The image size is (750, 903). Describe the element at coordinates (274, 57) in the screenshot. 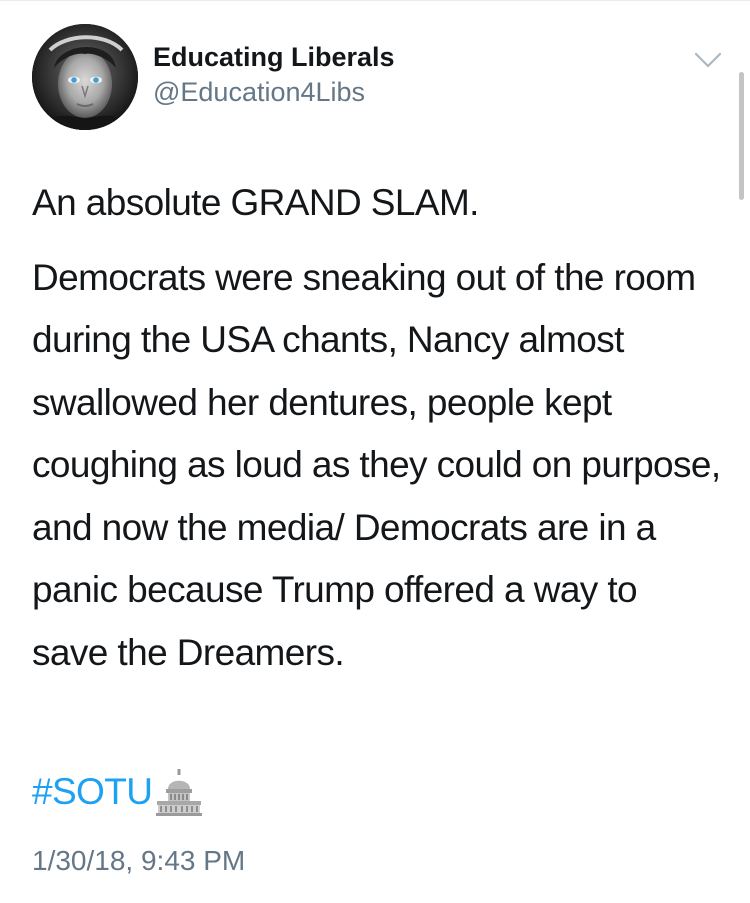

I see `author-display-name: Educating Liberals` at that location.